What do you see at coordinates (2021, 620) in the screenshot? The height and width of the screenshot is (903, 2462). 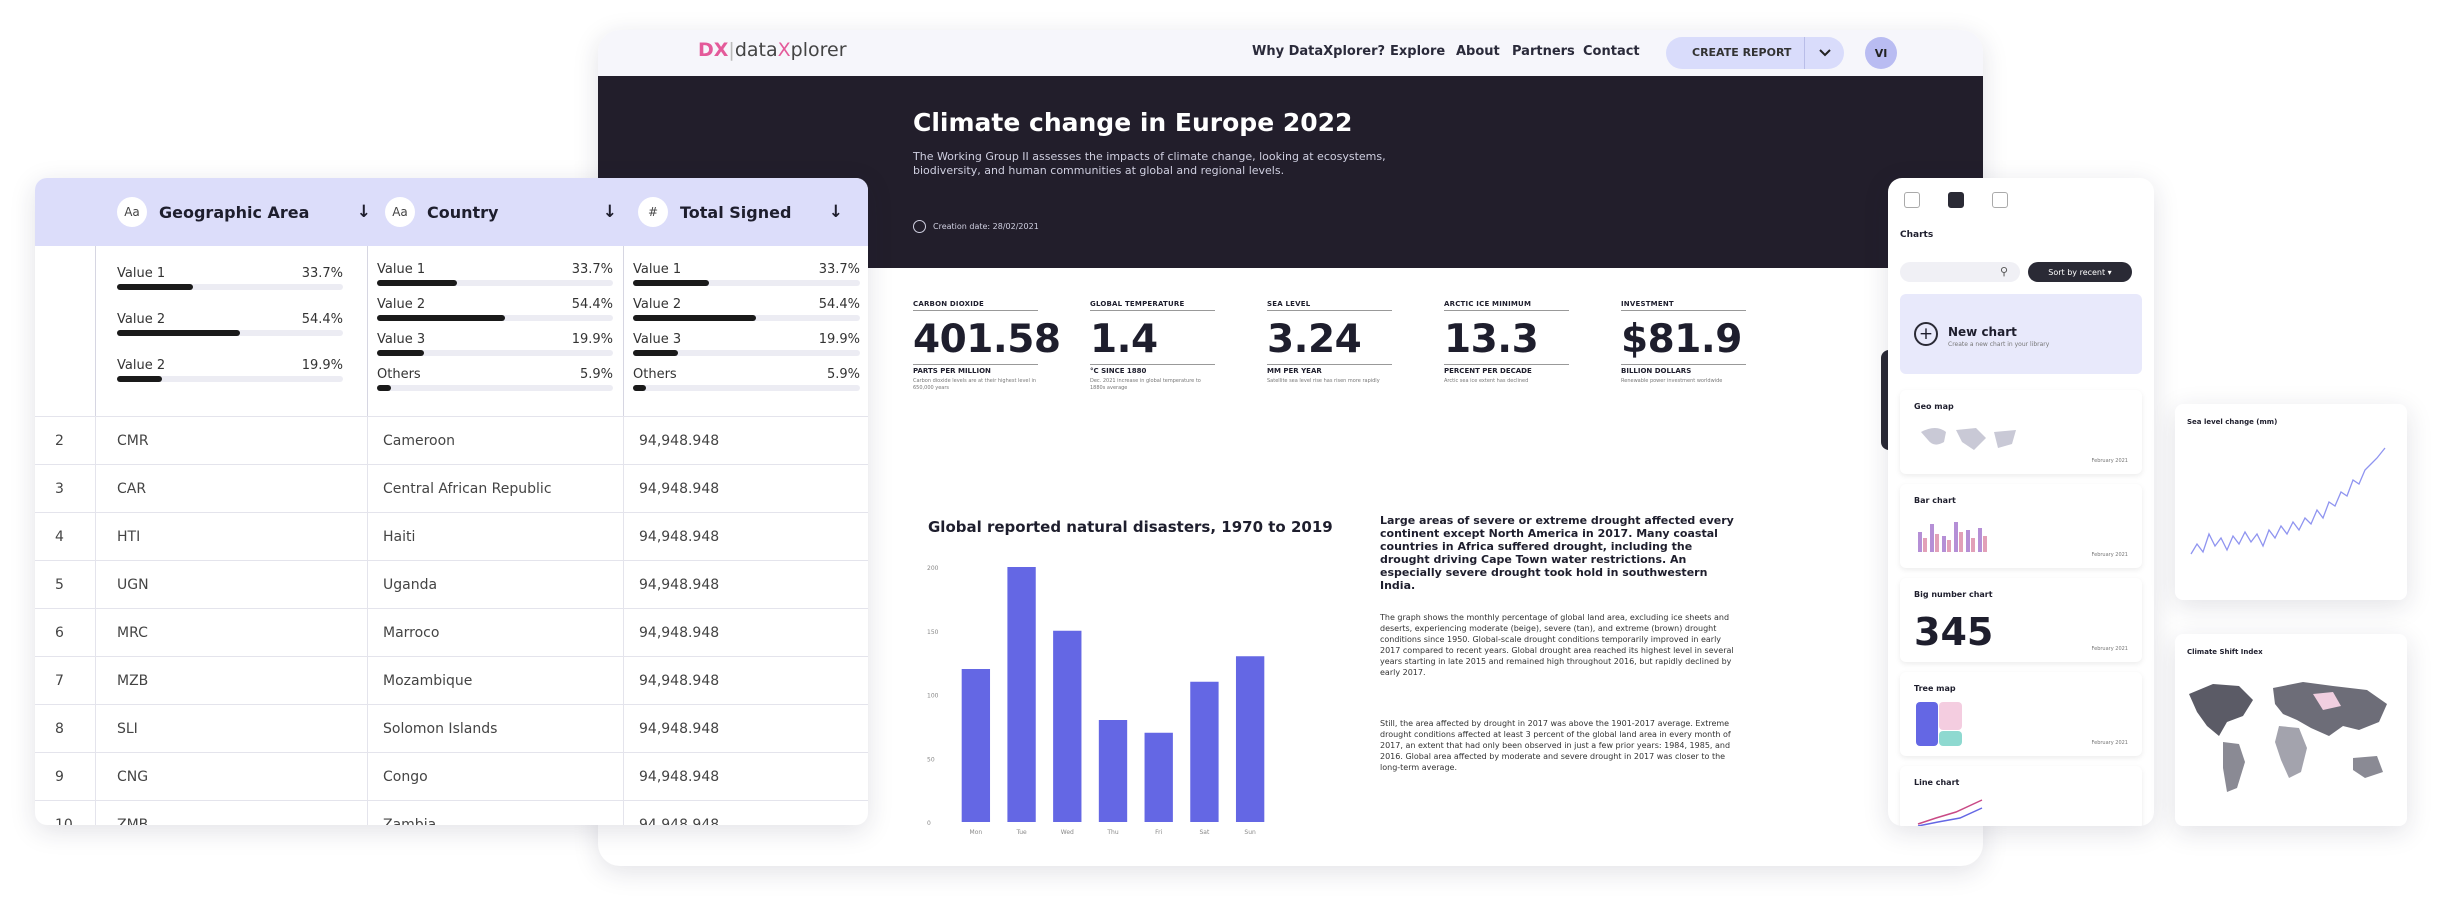 I see `chart-card-big-number: Big number chart 345 February 2021` at bounding box center [2021, 620].